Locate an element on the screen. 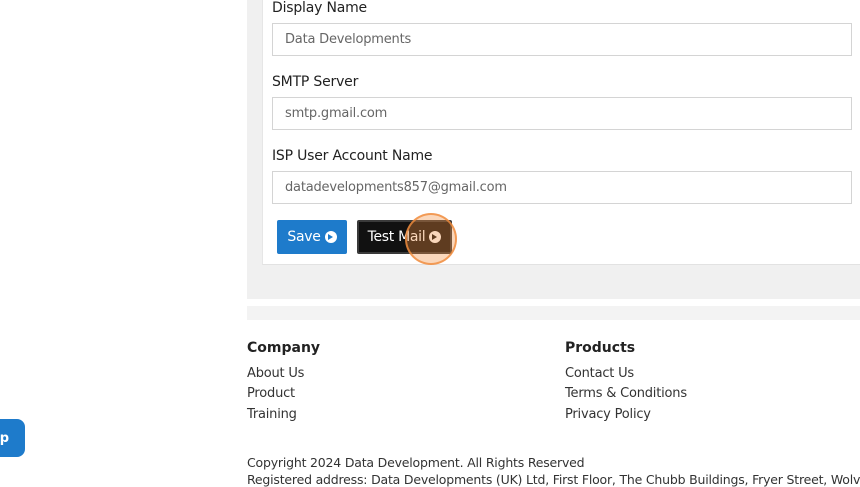 The height and width of the screenshot is (487, 860). footer-link-contact-us: Contact Us is located at coordinates (599, 373).